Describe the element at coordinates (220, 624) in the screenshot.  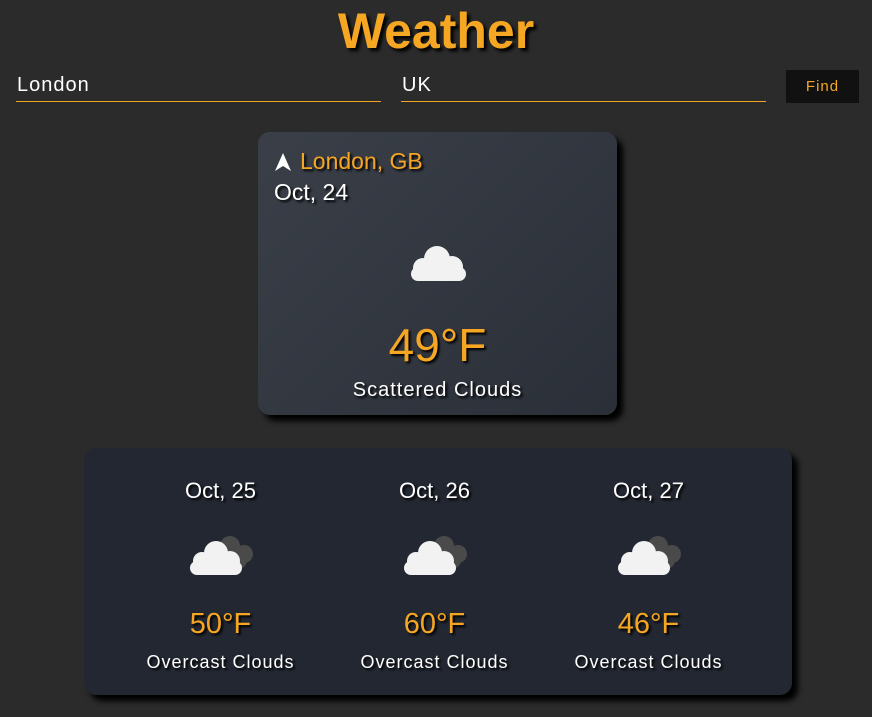
I see `forecast-temperature: 50°F` at that location.